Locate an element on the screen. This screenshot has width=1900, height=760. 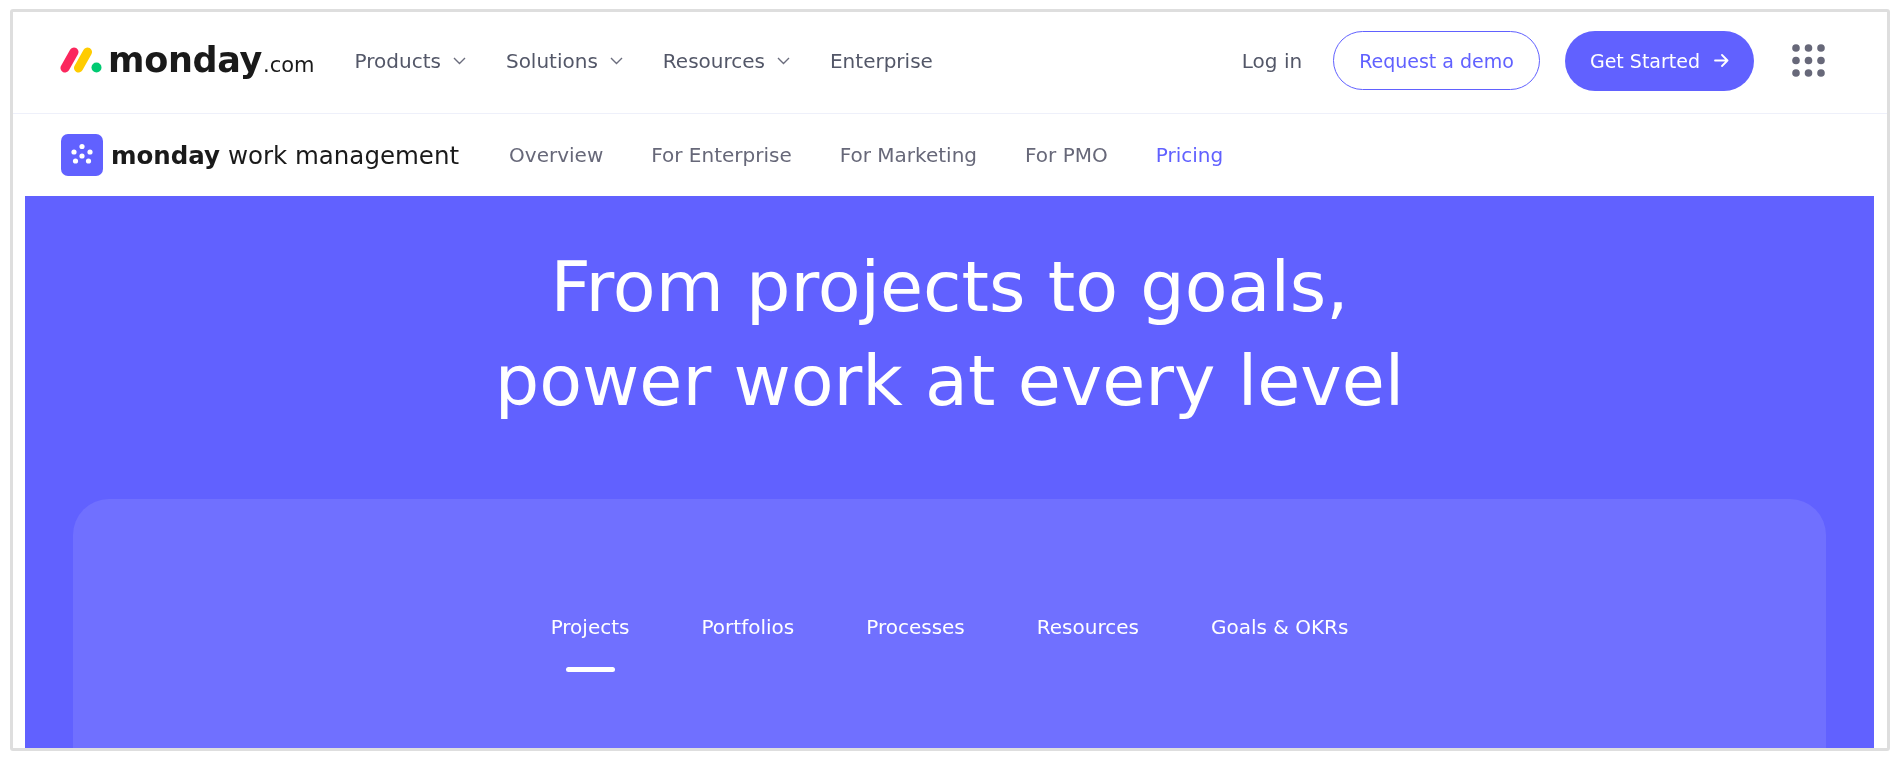
nav-link: Solutions is located at coordinates (564, 60).